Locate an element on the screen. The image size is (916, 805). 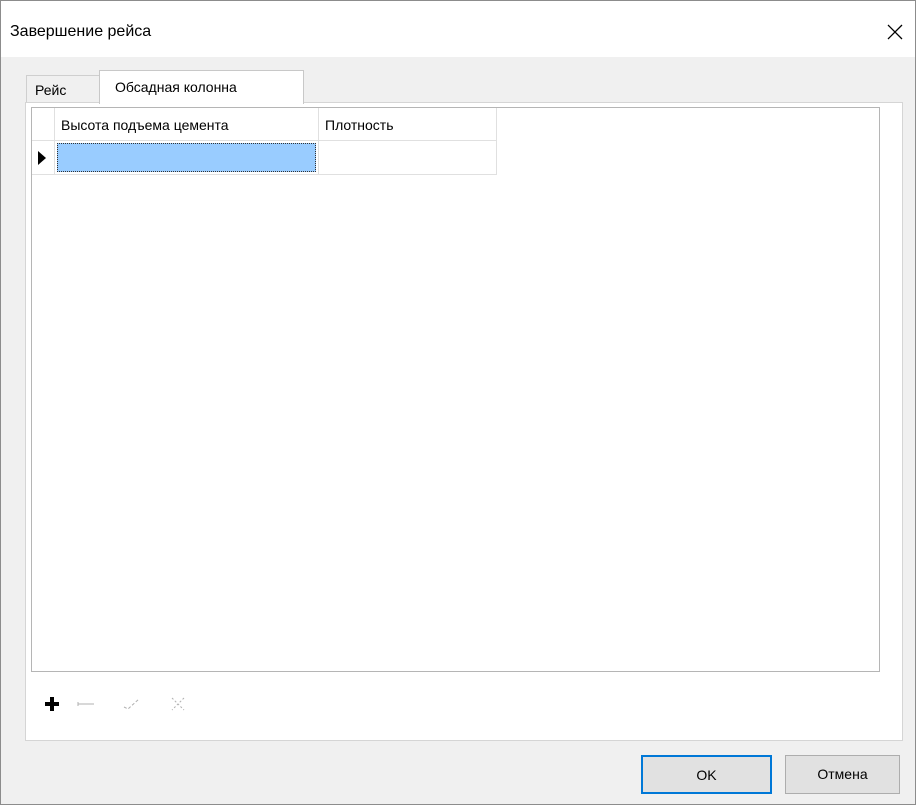
end-edit-icon is located at coordinates (131, 704).